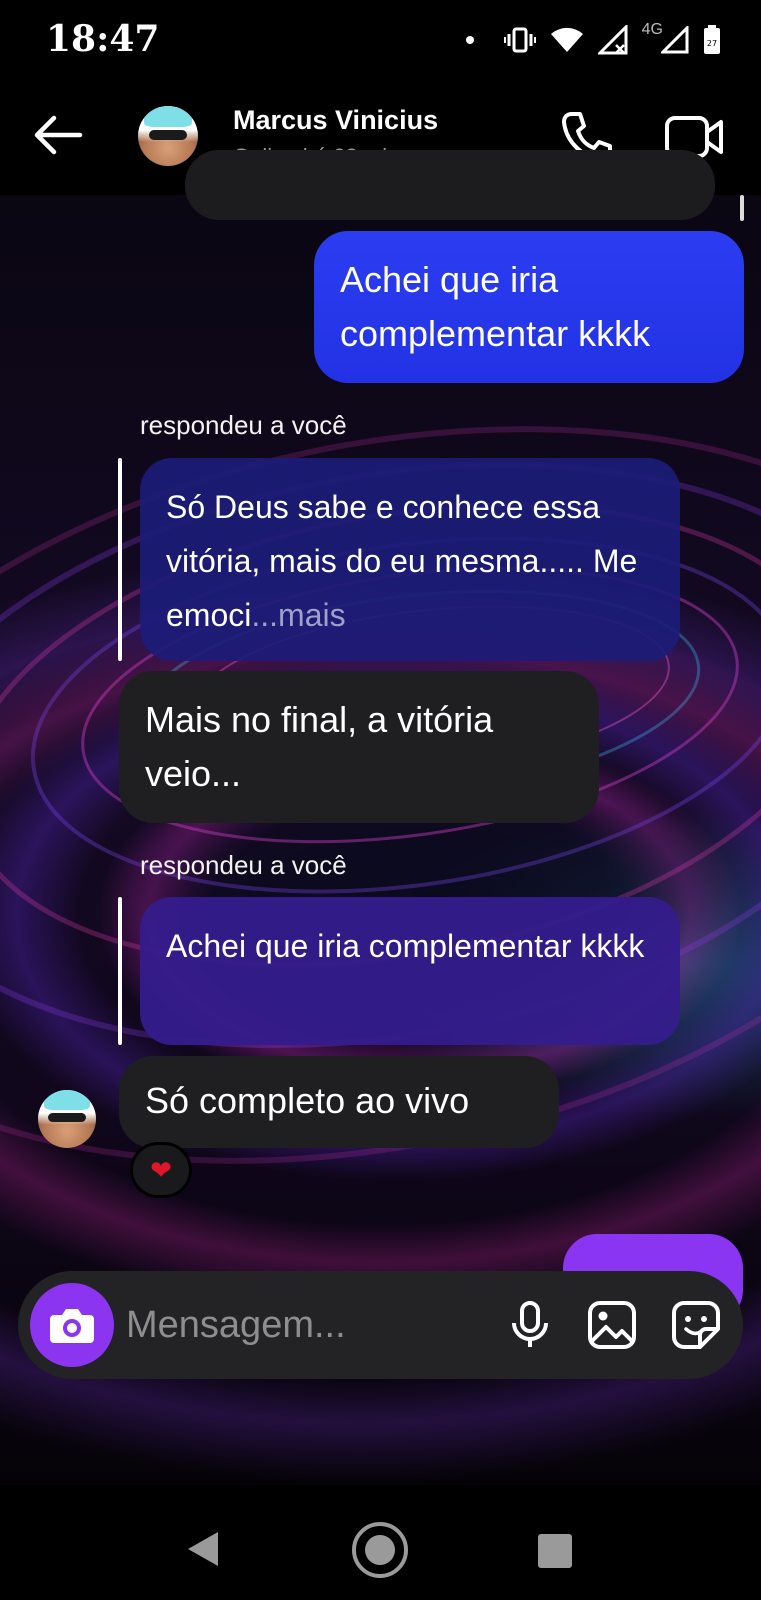  Describe the element at coordinates (530, 1325) in the screenshot. I see `microphone-icon` at that location.